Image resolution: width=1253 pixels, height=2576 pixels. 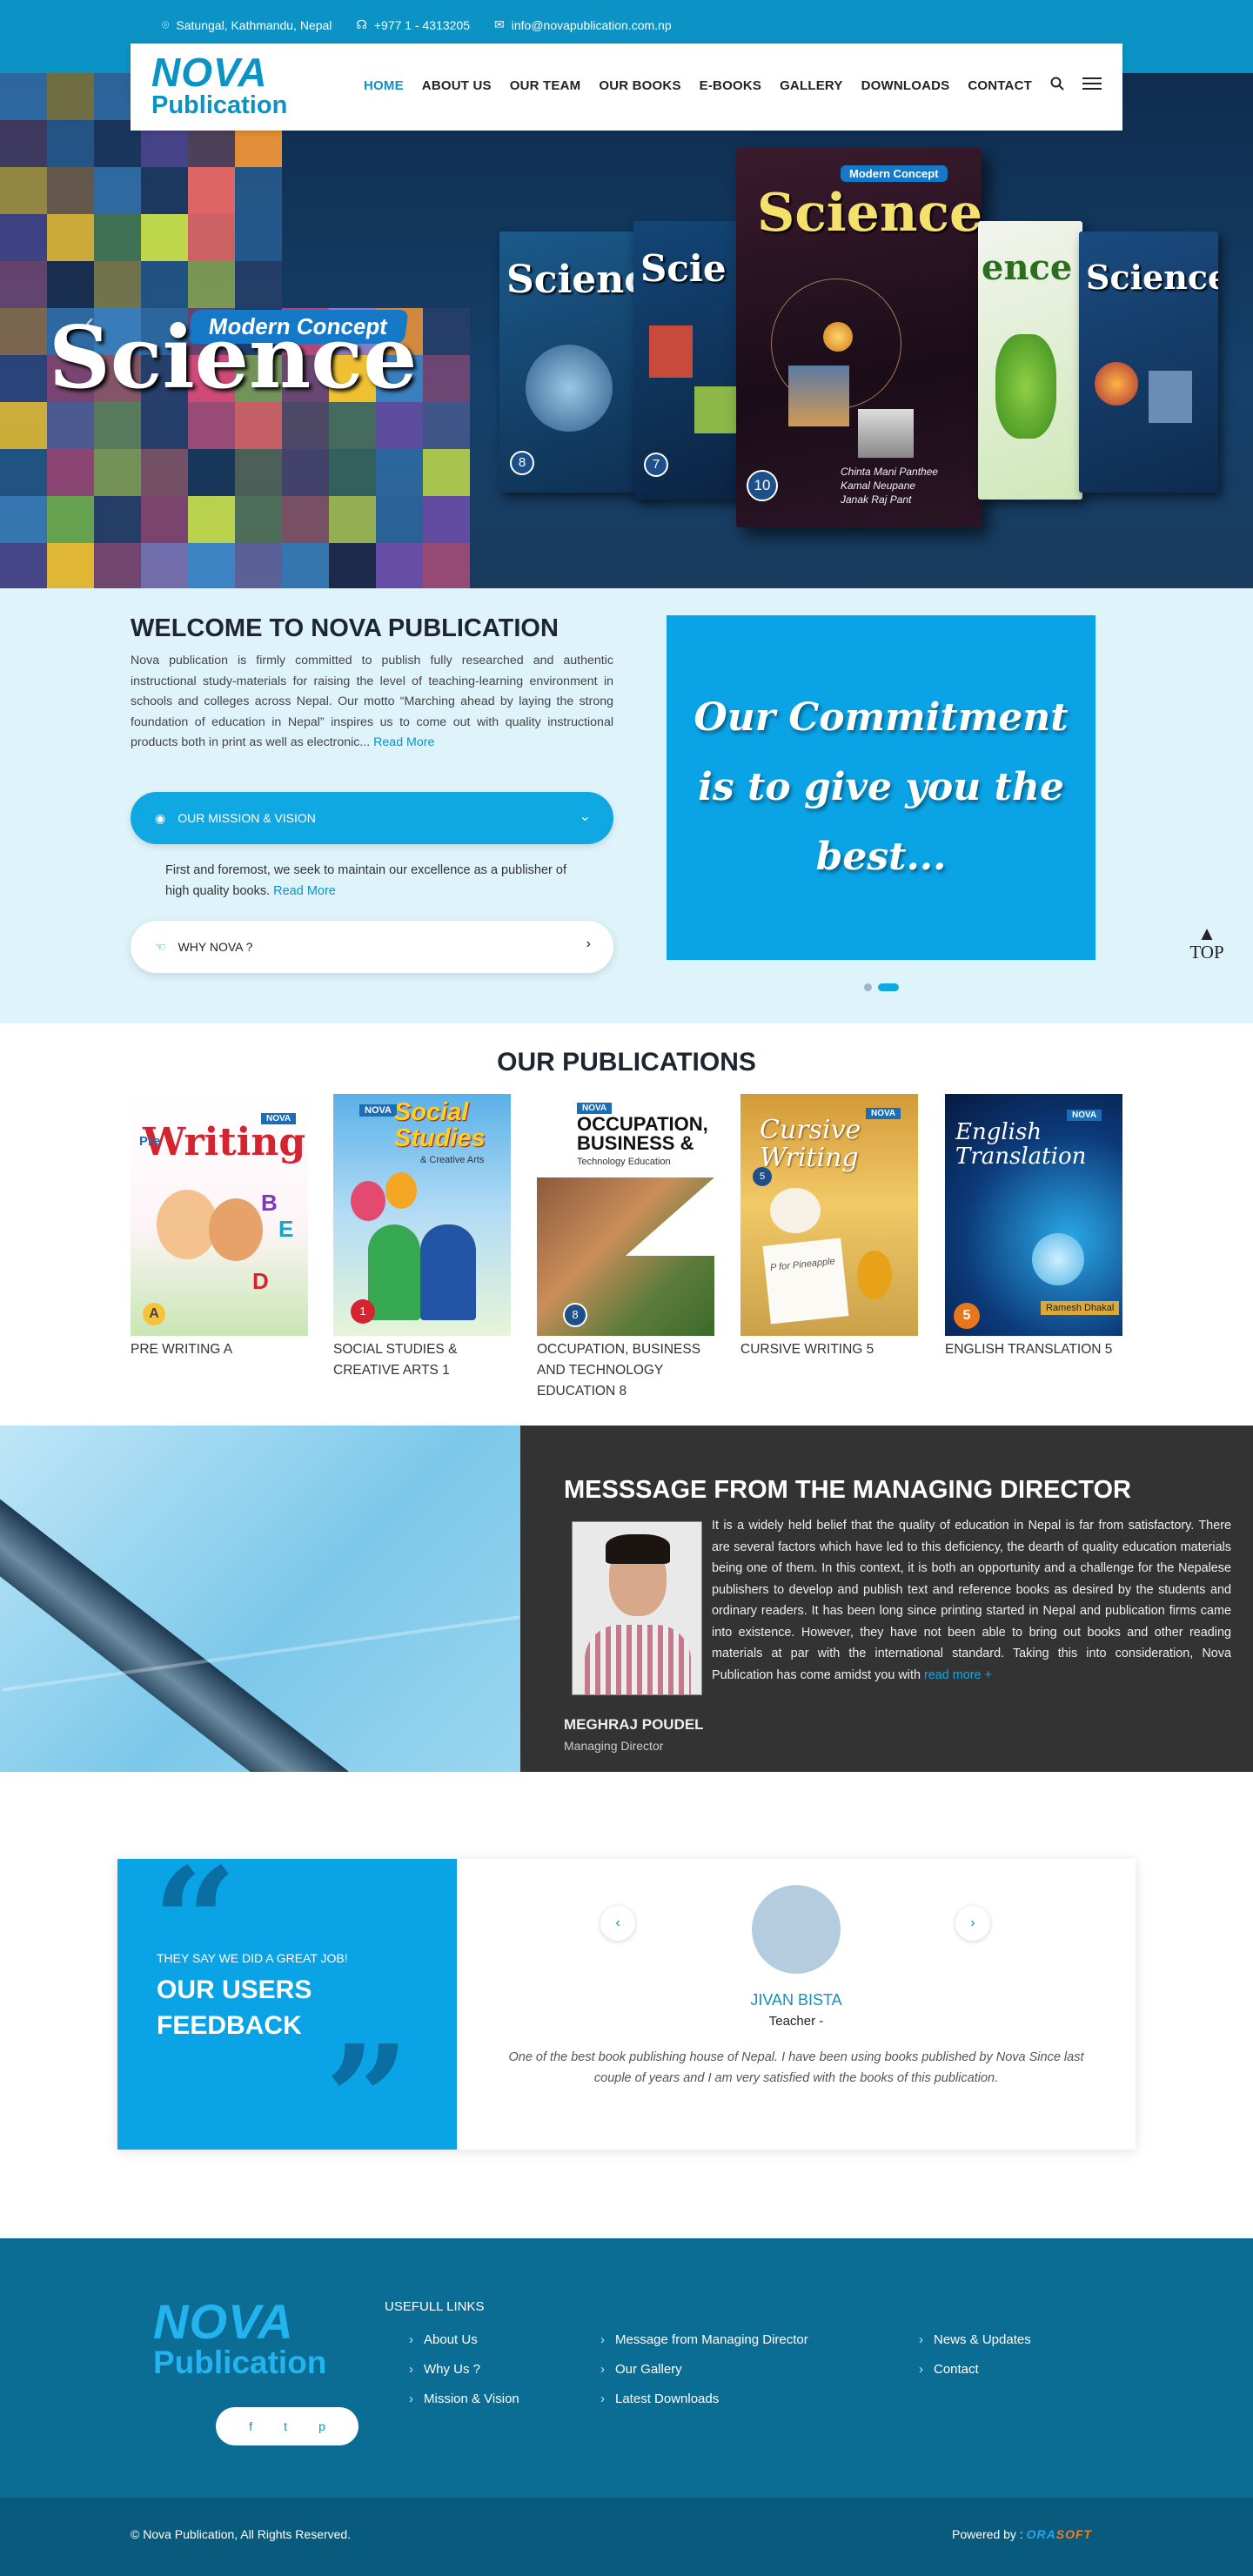 I want to click on nav-home: HOME, so click(x=384, y=85).